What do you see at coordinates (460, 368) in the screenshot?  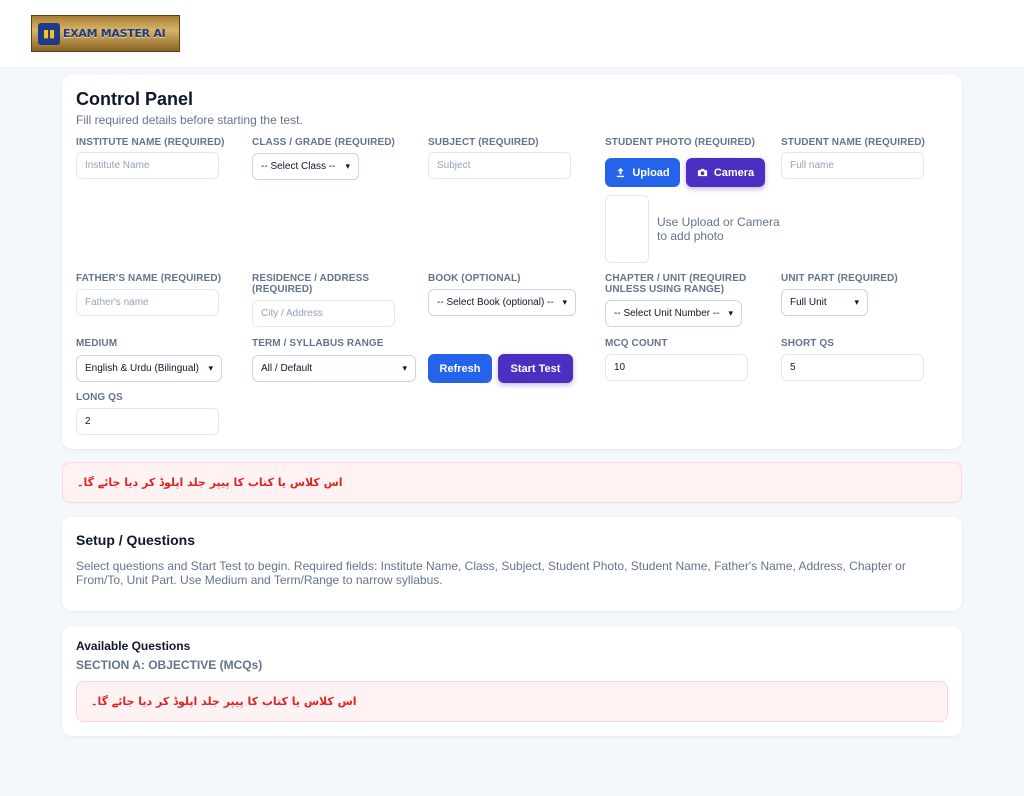 I see `refresh-button: Refresh` at bounding box center [460, 368].